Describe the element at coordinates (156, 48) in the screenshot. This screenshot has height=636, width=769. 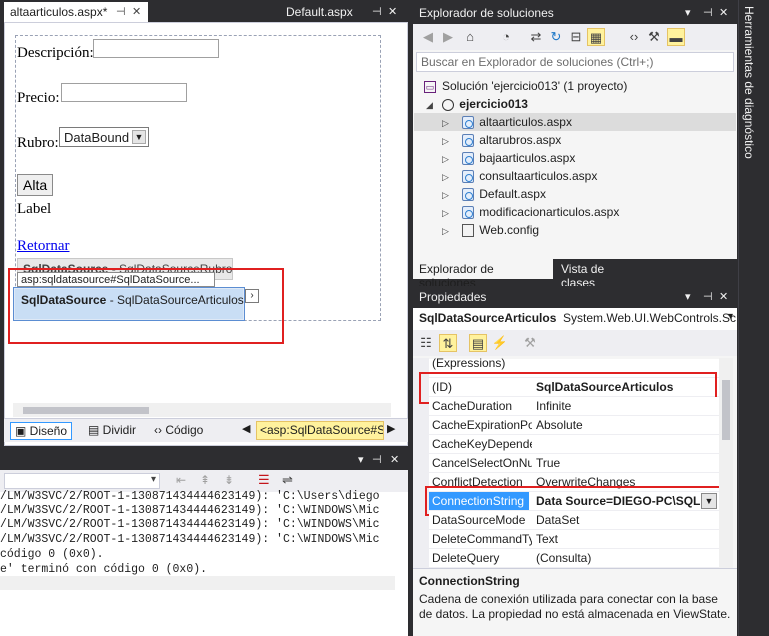
I see `descripcion-textbox` at that location.